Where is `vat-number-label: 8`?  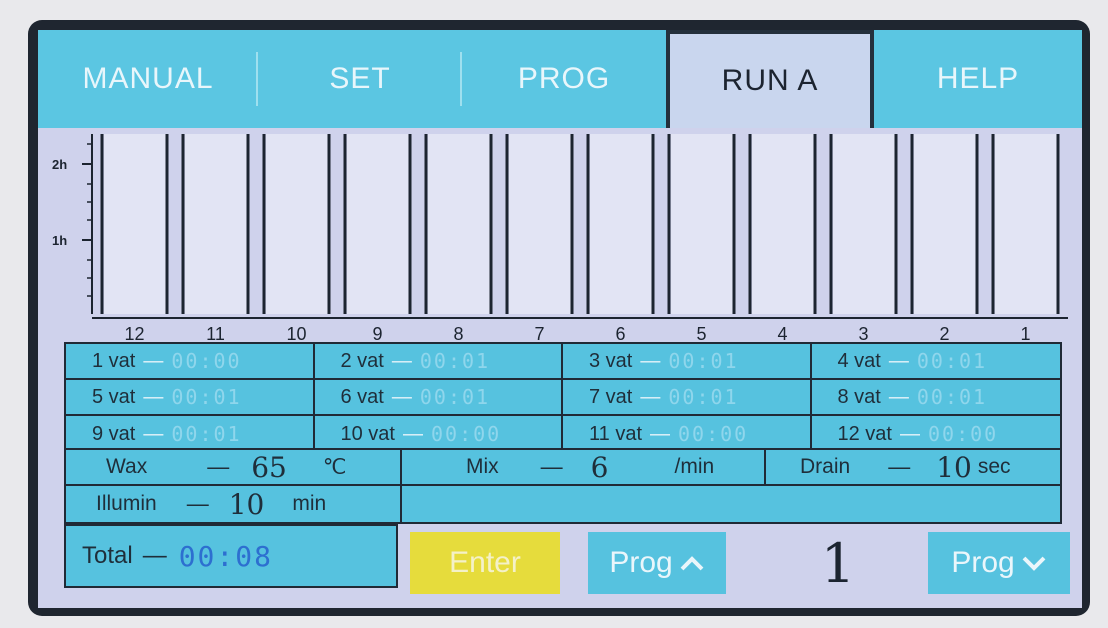
vat-number-label: 8 is located at coordinates (458, 334).